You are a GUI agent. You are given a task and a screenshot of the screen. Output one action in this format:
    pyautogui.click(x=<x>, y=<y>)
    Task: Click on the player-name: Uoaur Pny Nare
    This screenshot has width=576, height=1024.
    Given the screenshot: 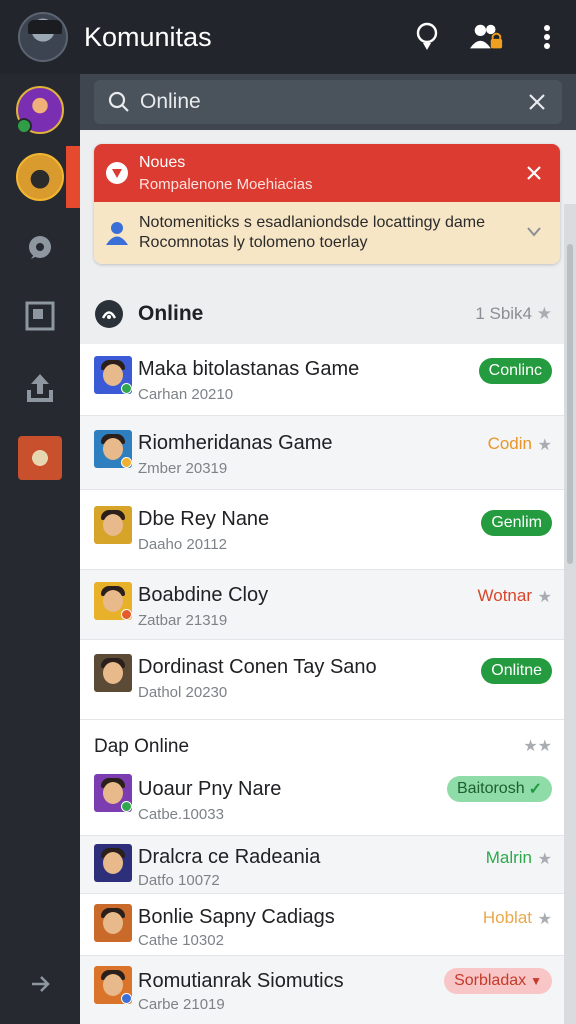 What is the action you would take?
    pyautogui.click(x=210, y=789)
    